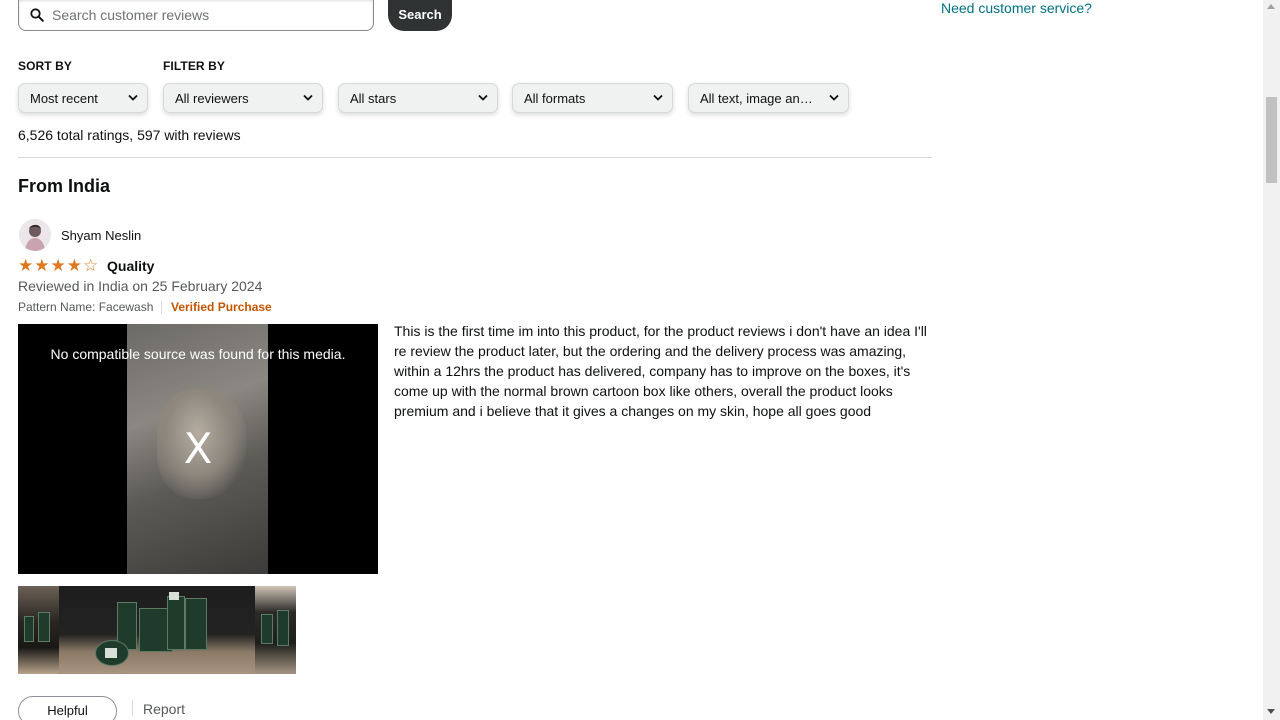 Image resolution: width=1280 pixels, height=720 pixels. Describe the element at coordinates (221, 307) in the screenshot. I see `verified-purchase-badge: Verified Purchase` at that location.